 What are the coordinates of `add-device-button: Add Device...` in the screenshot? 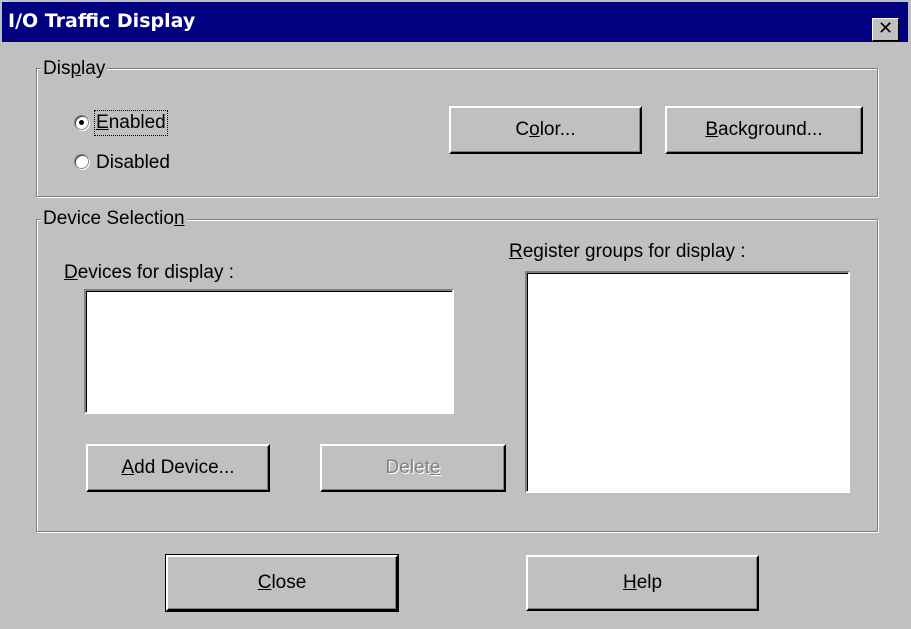 It's located at (178, 468).